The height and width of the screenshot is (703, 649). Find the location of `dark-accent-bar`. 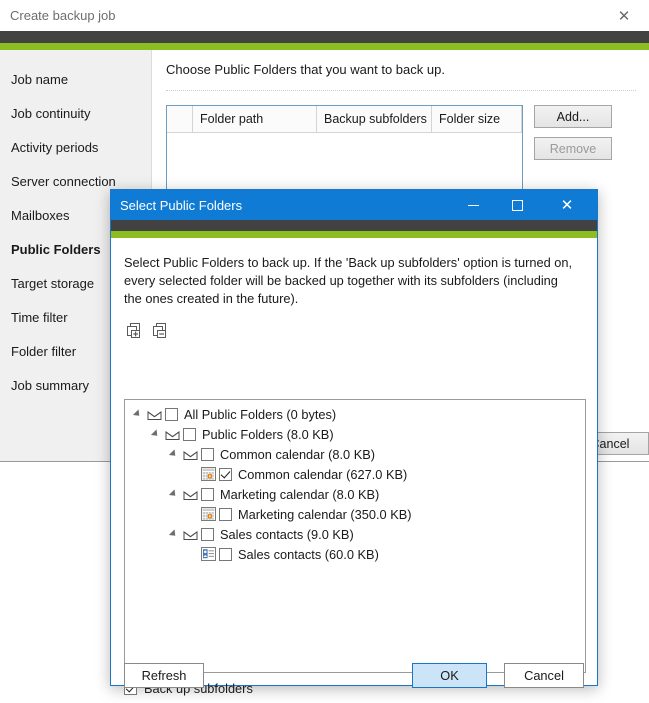

dark-accent-bar is located at coordinates (324, 37).